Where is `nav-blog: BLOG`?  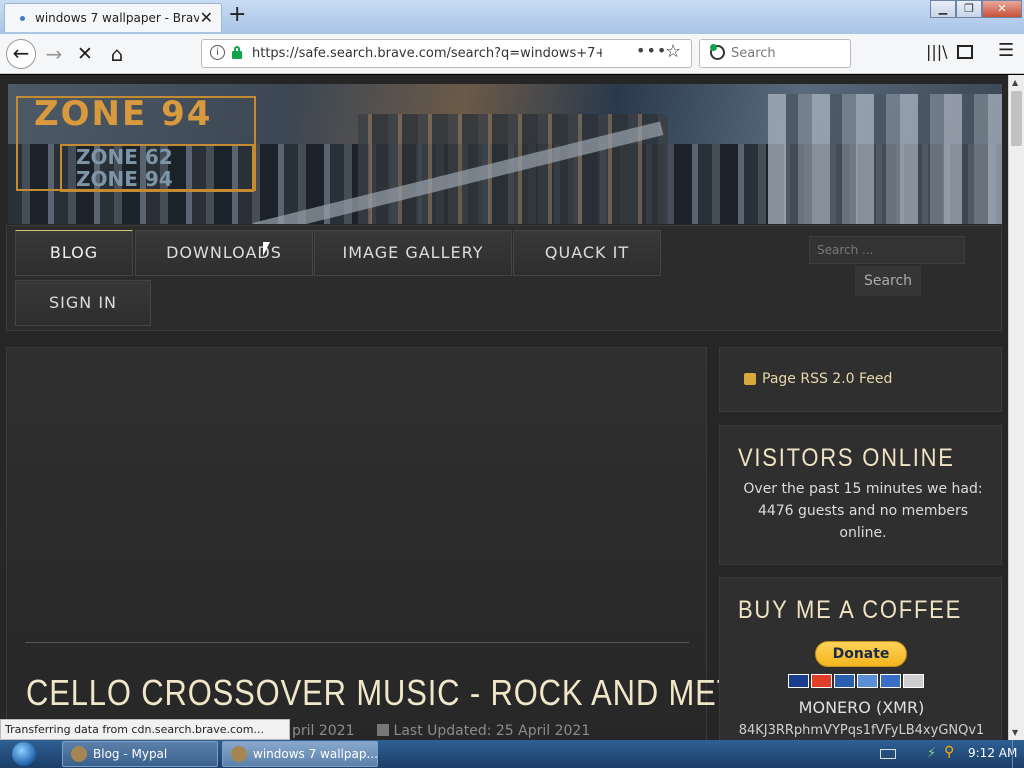
nav-blog: BLOG is located at coordinates (74, 253).